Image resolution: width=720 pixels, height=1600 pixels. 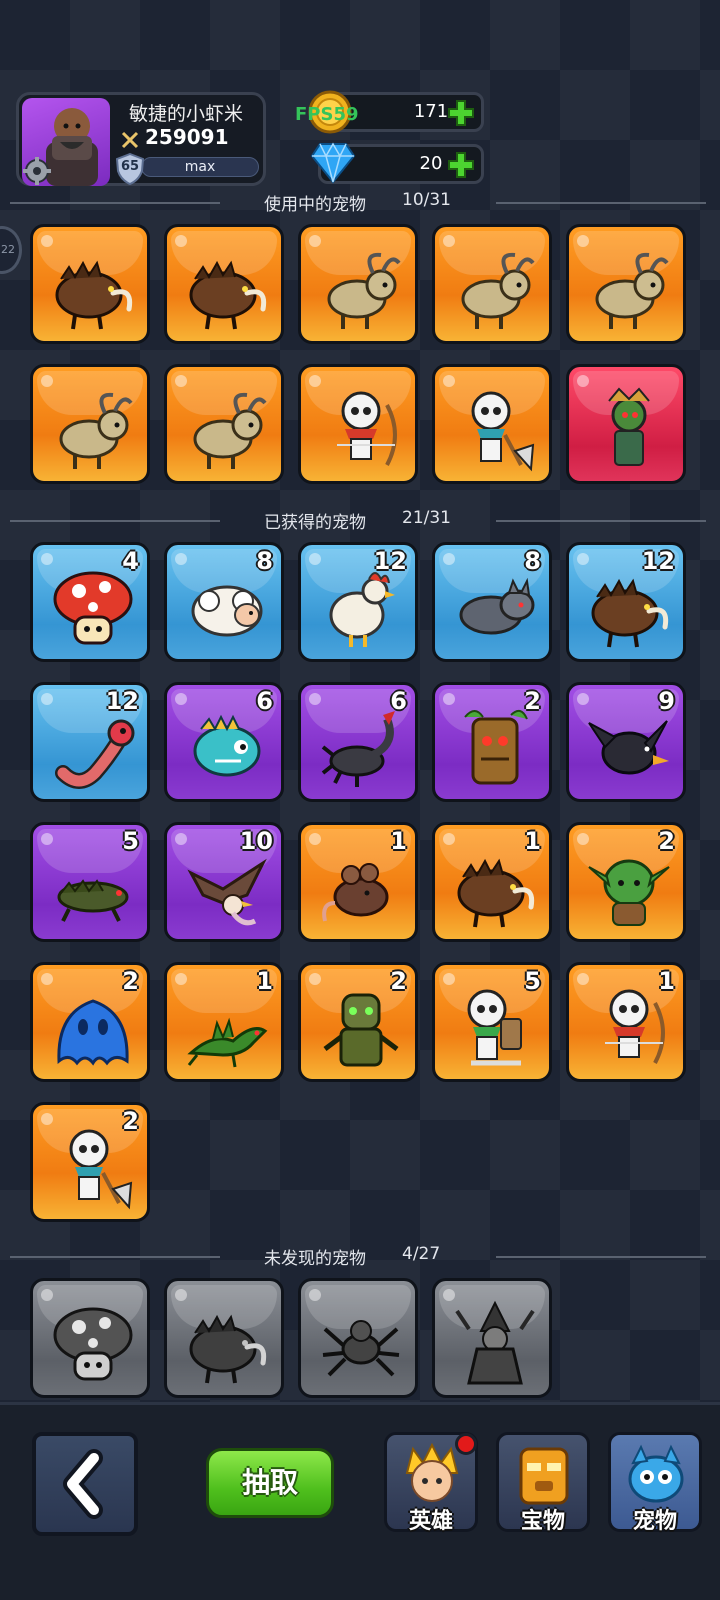 I want to click on slime-icon, so click(x=93, y=1032).